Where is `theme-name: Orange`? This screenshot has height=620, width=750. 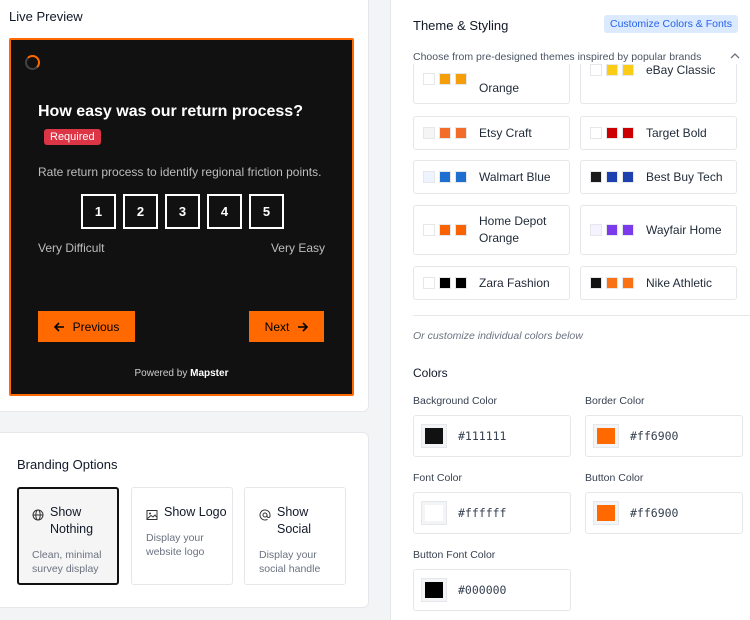
theme-name: Orange is located at coordinates (499, 87).